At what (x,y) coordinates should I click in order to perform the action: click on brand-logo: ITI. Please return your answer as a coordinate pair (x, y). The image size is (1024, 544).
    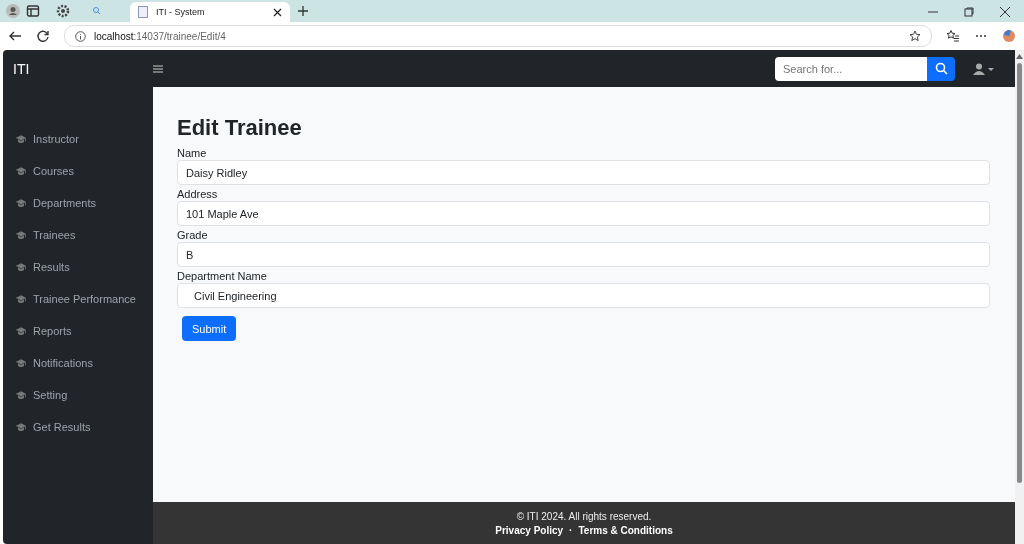
    Looking at the image, I should click on (83, 68).